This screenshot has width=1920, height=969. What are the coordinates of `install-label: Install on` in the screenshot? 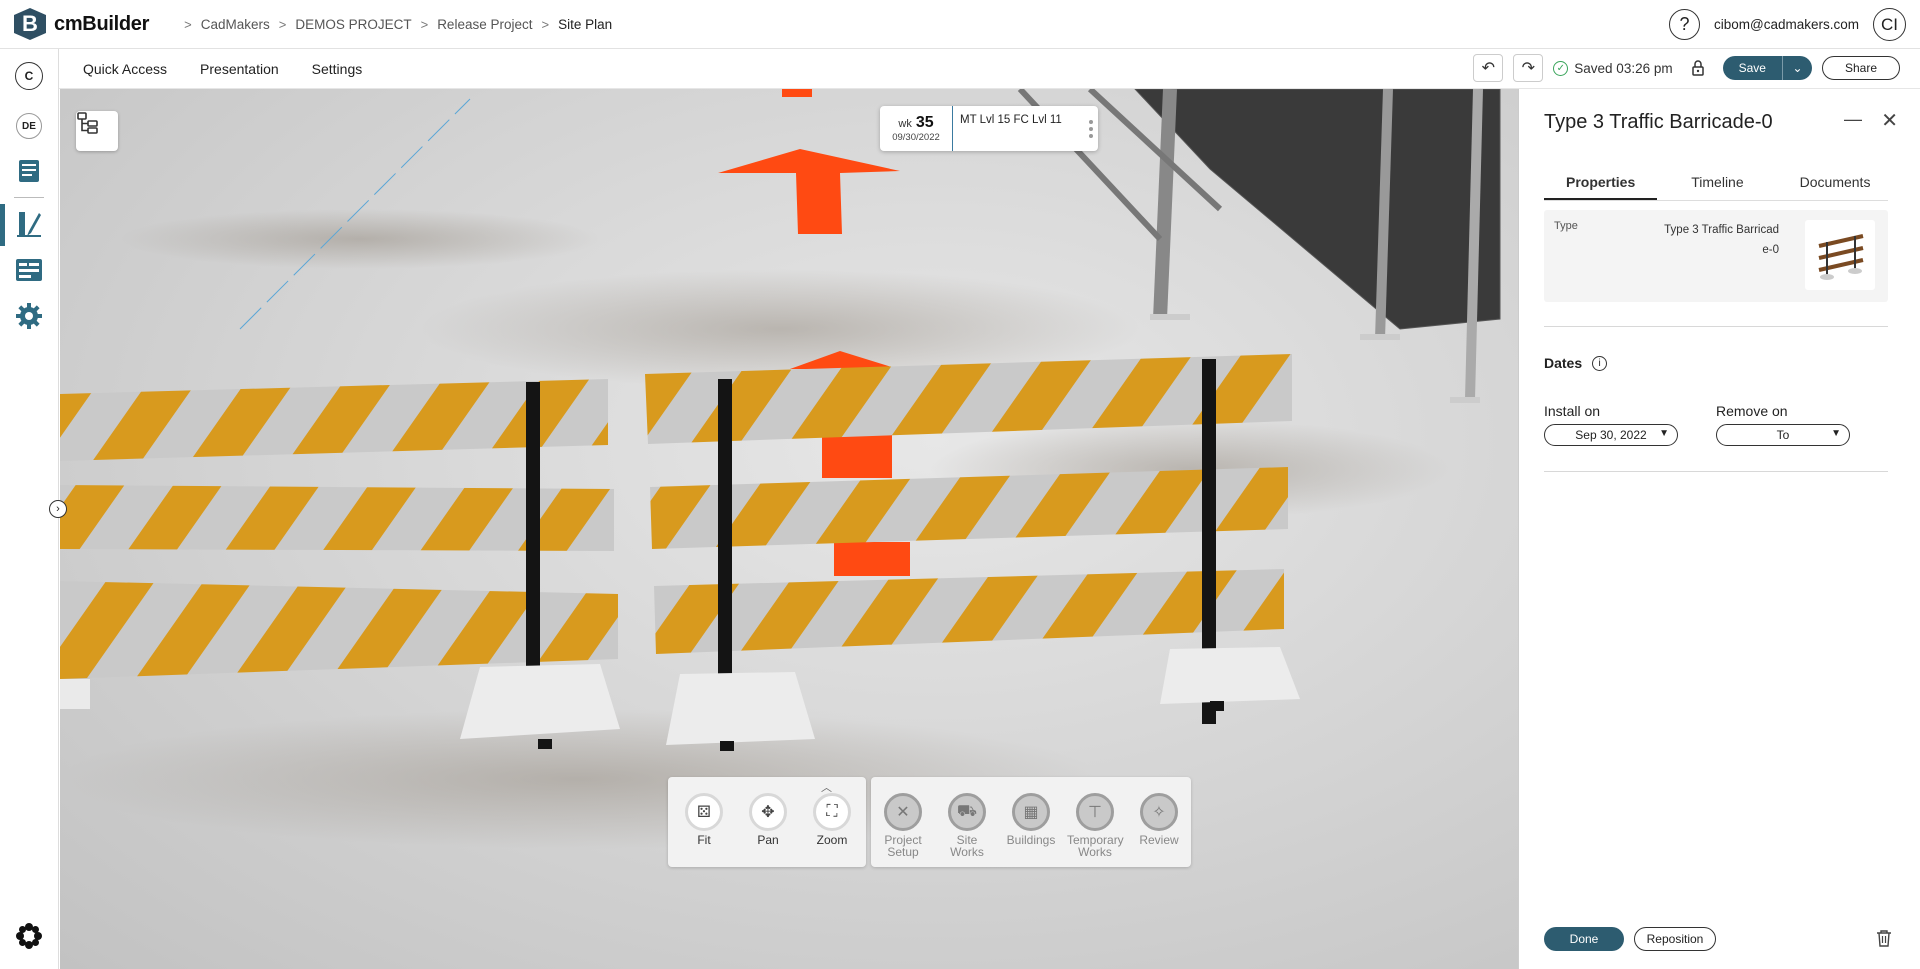 It's located at (1572, 411).